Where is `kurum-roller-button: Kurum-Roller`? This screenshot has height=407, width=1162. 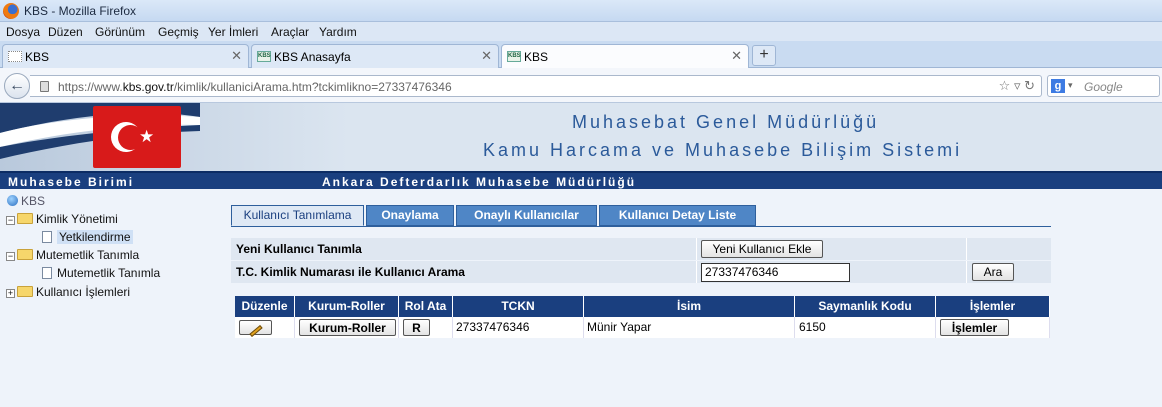 kurum-roller-button: Kurum-Roller is located at coordinates (347, 327).